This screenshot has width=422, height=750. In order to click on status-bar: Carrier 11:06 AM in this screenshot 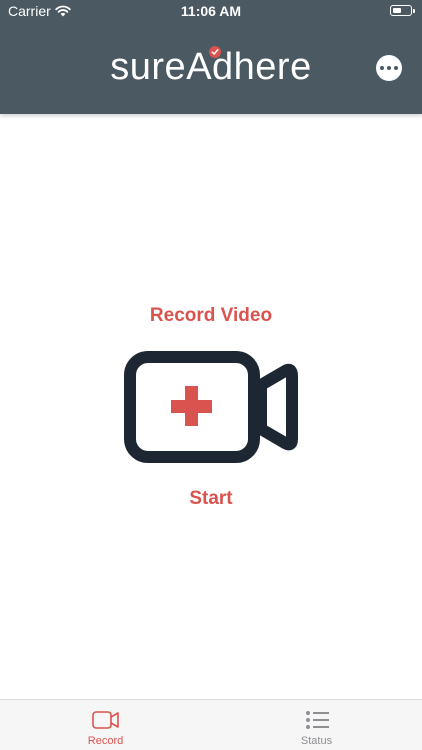, I will do `click(211, 11)`.